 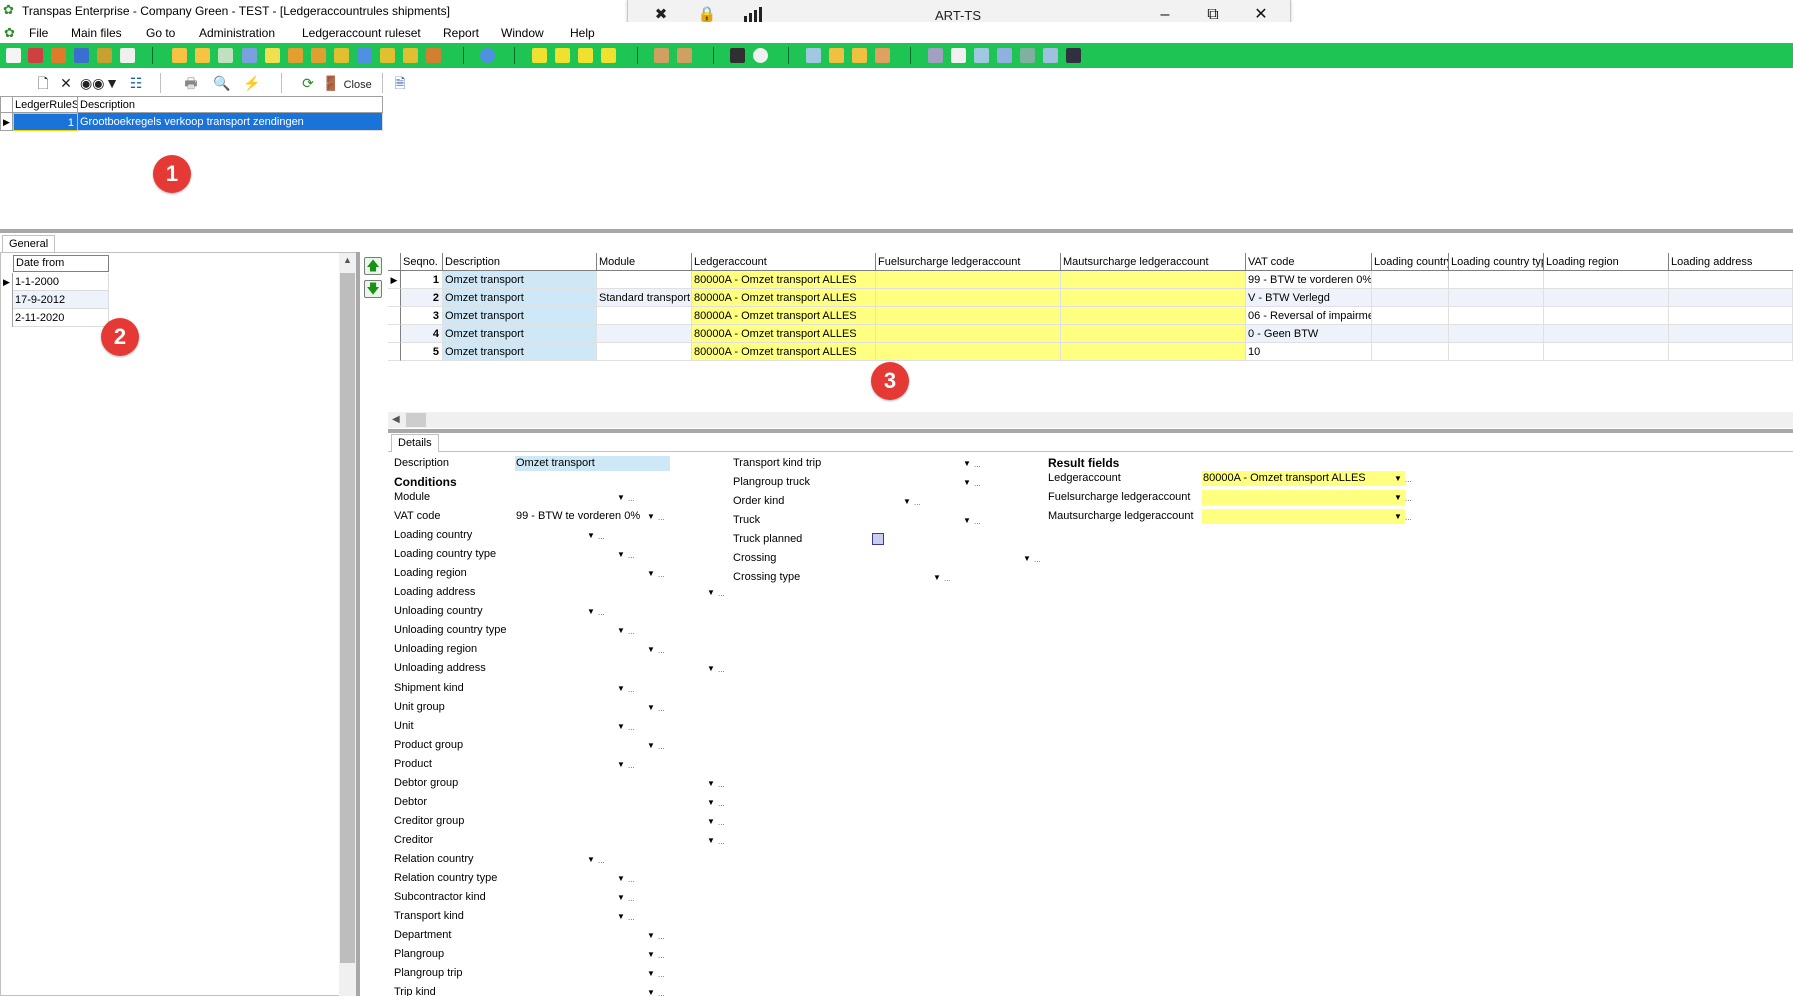 I want to click on trip-kind-field, so click(x=586, y=990).